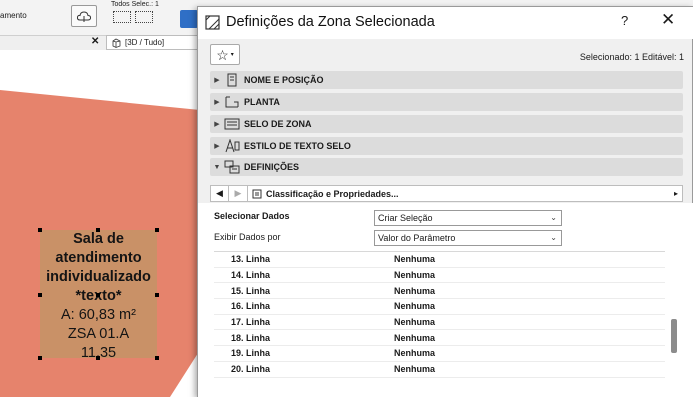  I want to click on tool-label: amento, so click(13, 15).